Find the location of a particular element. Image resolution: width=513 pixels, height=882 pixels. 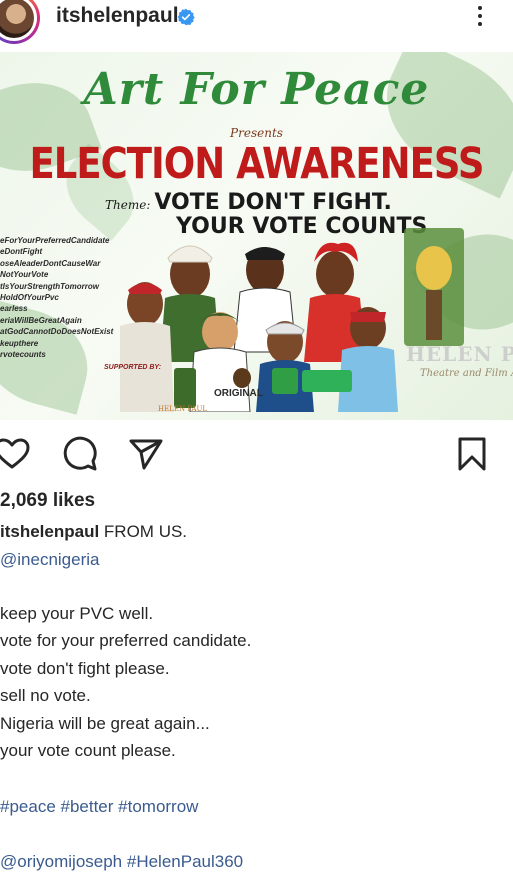

poster-title: Art For Peace is located at coordinates (256, 89).